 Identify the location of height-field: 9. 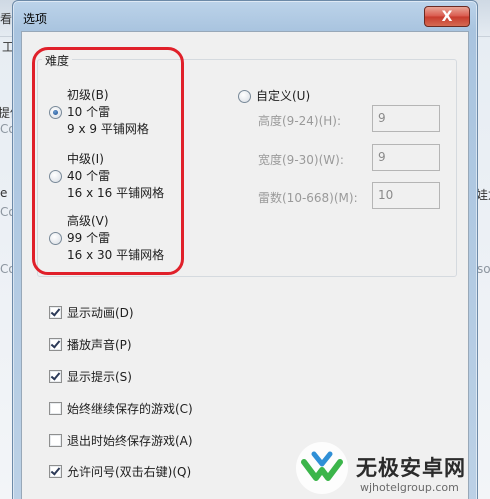
(406, 118).